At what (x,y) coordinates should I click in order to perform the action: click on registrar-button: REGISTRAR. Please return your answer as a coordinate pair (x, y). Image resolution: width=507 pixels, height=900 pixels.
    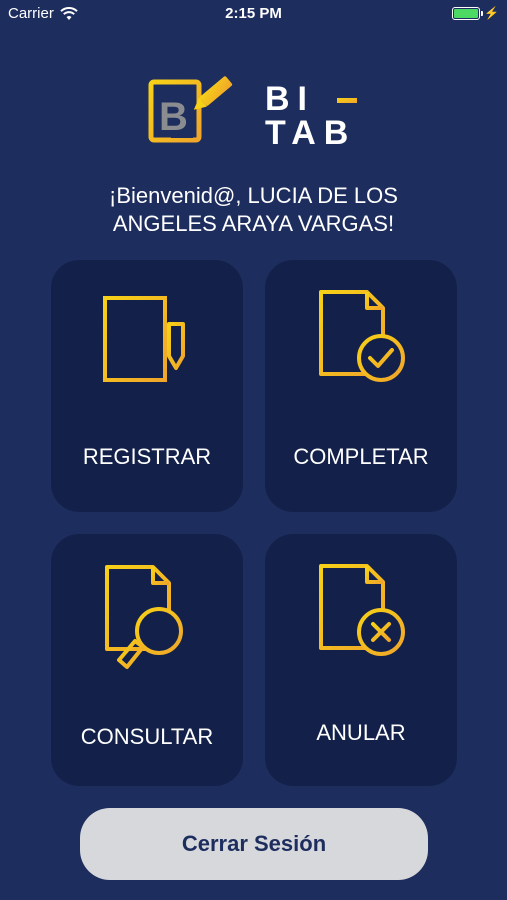
    Looking at the image, I should click on (147, 386).